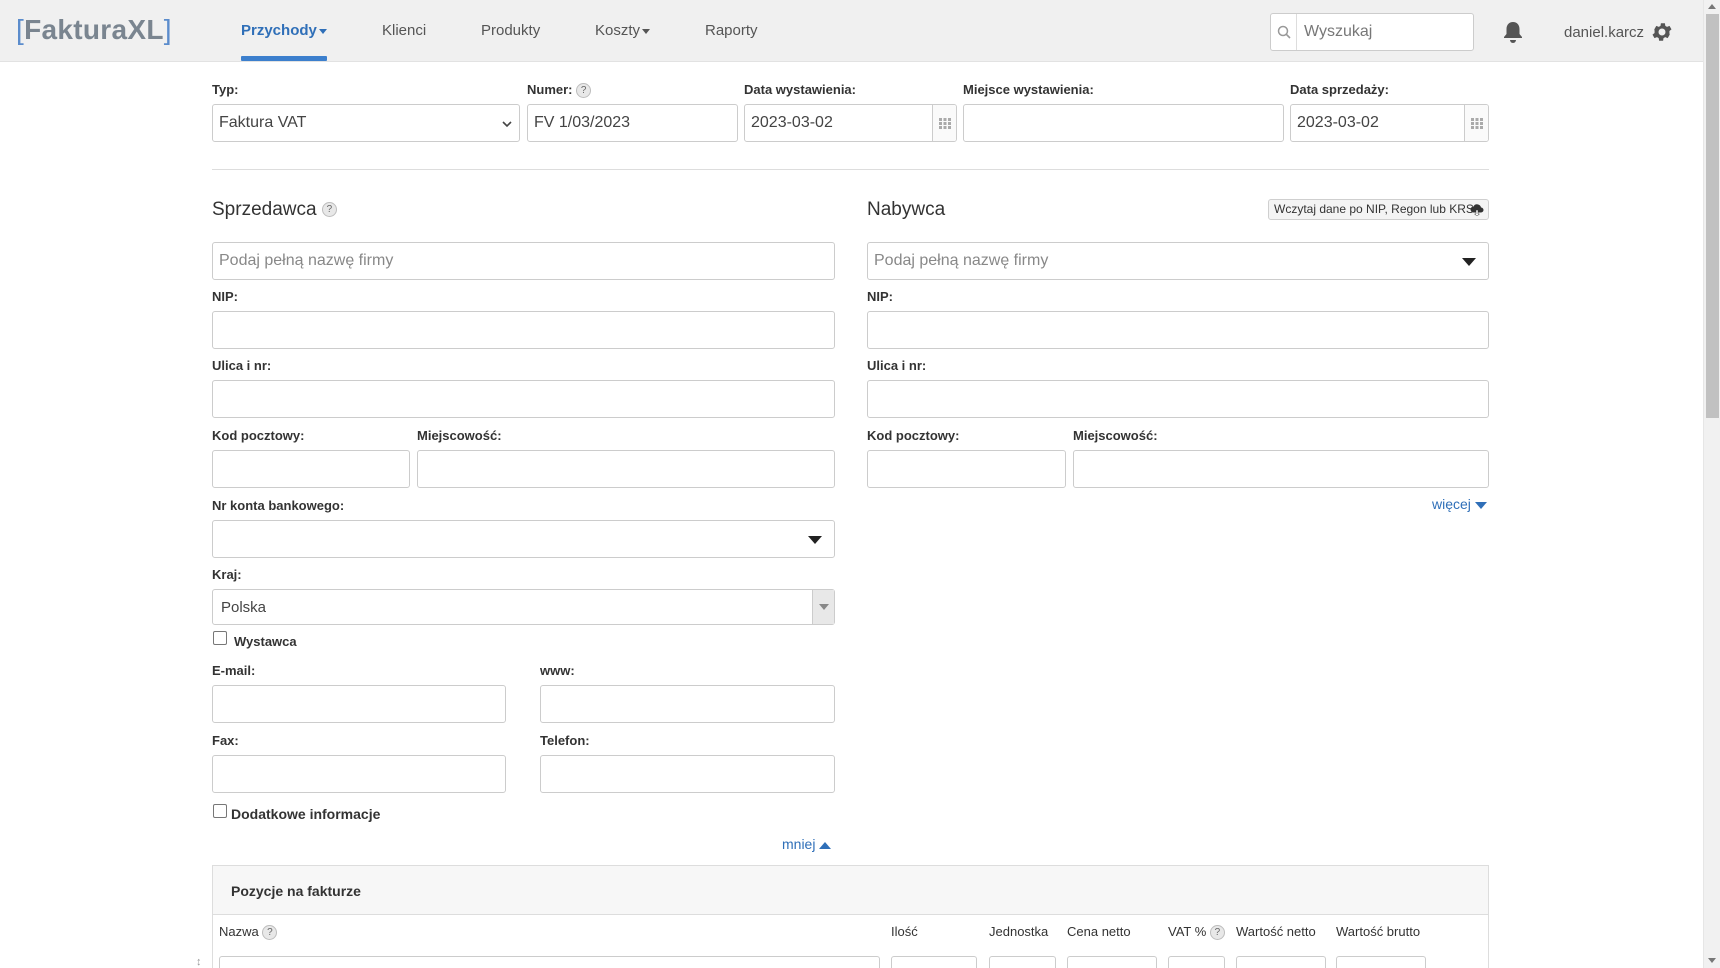 The image size is (1720, 968). What do you see at coordinates (557, 670) in the screenshot?
I see `www-label: www:` at bounding box center [557, 670].